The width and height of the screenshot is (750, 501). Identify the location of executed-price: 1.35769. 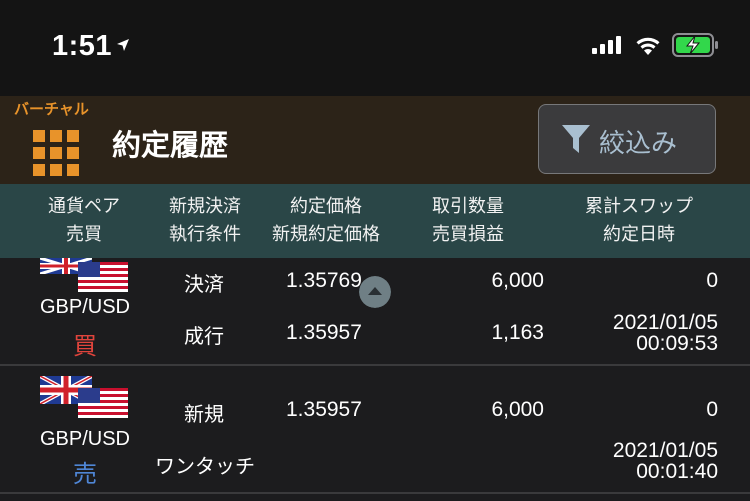
(324, 280).